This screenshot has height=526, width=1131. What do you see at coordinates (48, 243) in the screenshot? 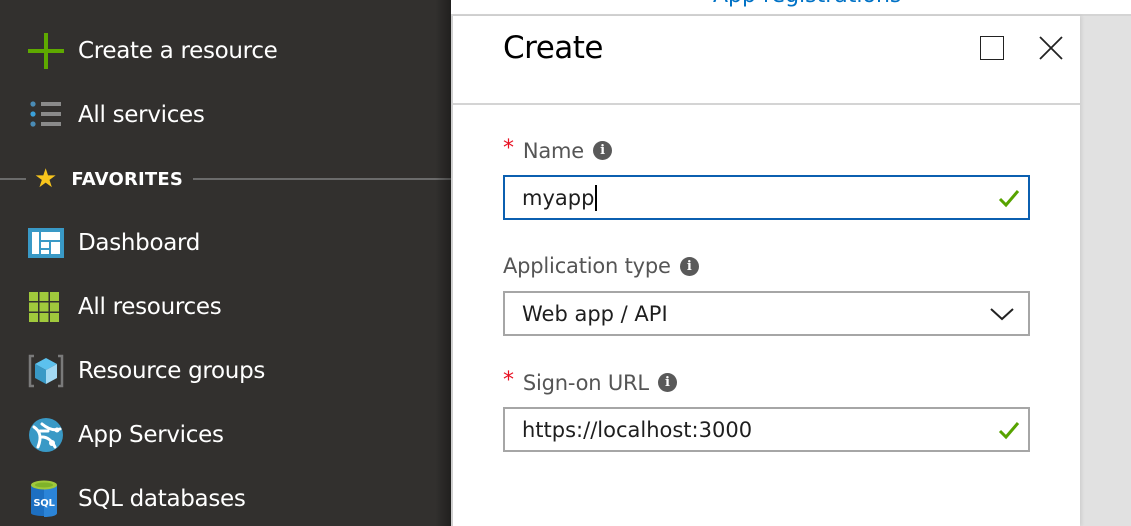
I see `dashboard-icon` at bounding box center [48, 243].